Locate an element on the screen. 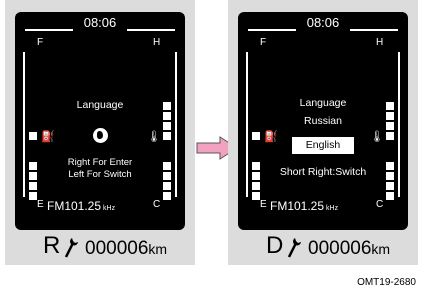  current-language: Russian is located at coordinates (323, 121).